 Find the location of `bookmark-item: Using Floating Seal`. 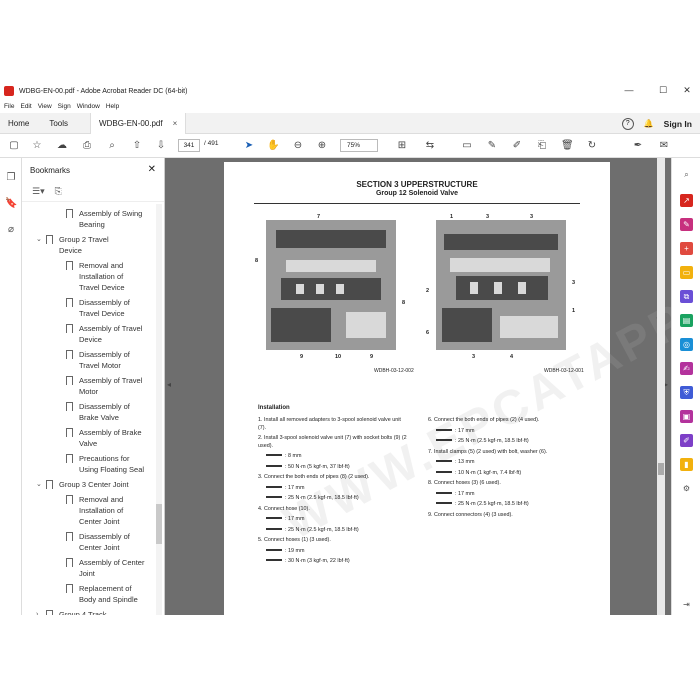

bookmark-item: Using Floating Seal is located at coordinates (111, 469).